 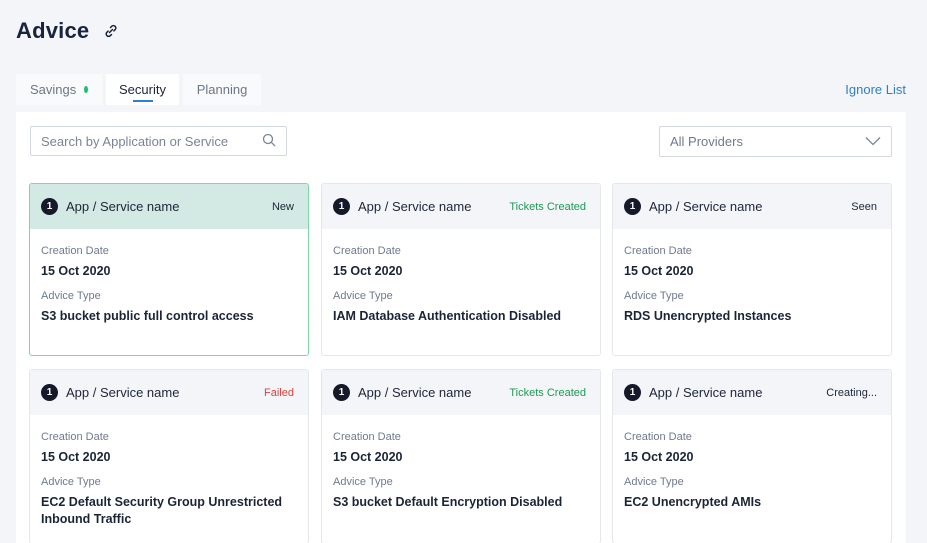 I want to click on chevron-down-icon, so click(x=873, y=141).